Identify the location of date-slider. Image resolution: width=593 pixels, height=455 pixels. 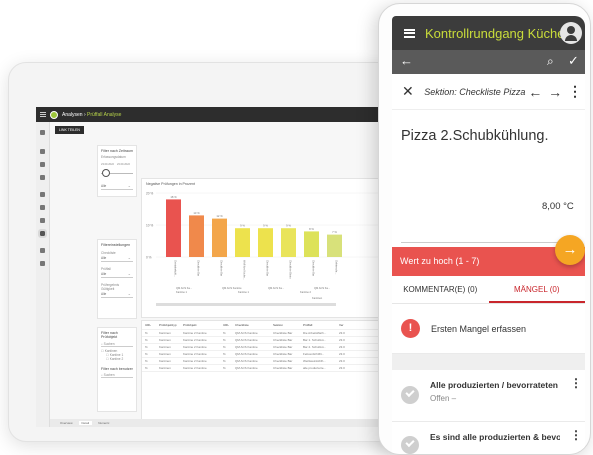
(117, 173).